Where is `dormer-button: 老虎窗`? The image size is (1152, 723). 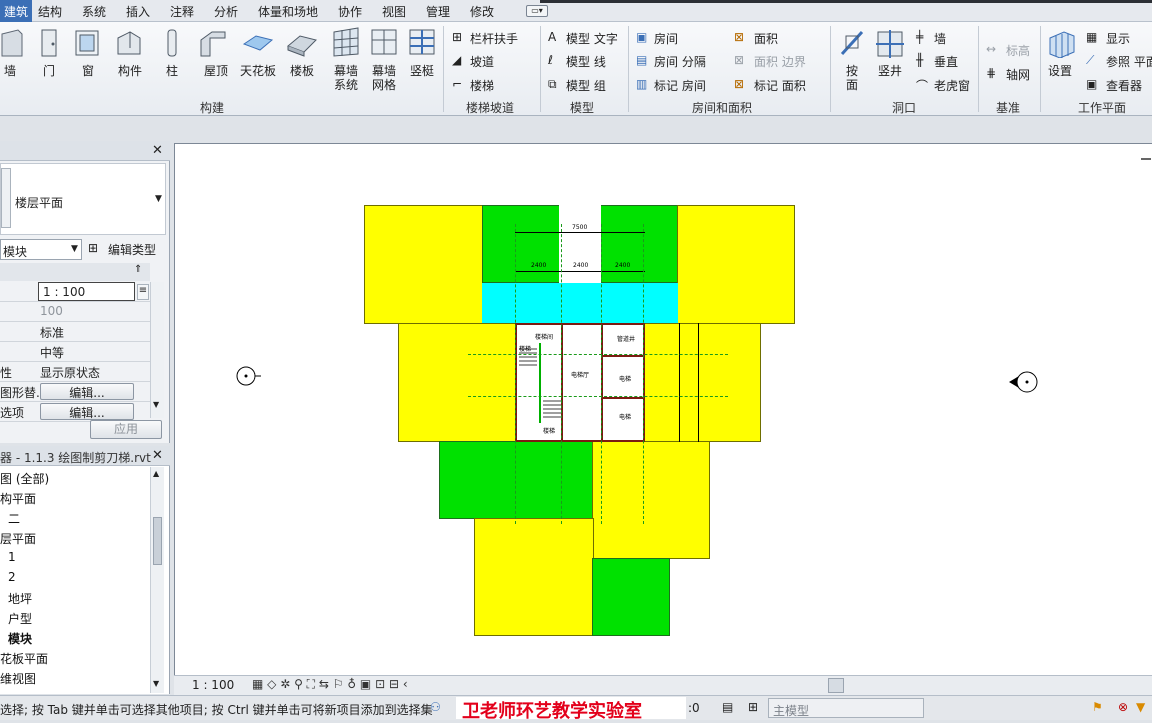
dormer-button: 老虎窗 is located at coordinates (952, 85).